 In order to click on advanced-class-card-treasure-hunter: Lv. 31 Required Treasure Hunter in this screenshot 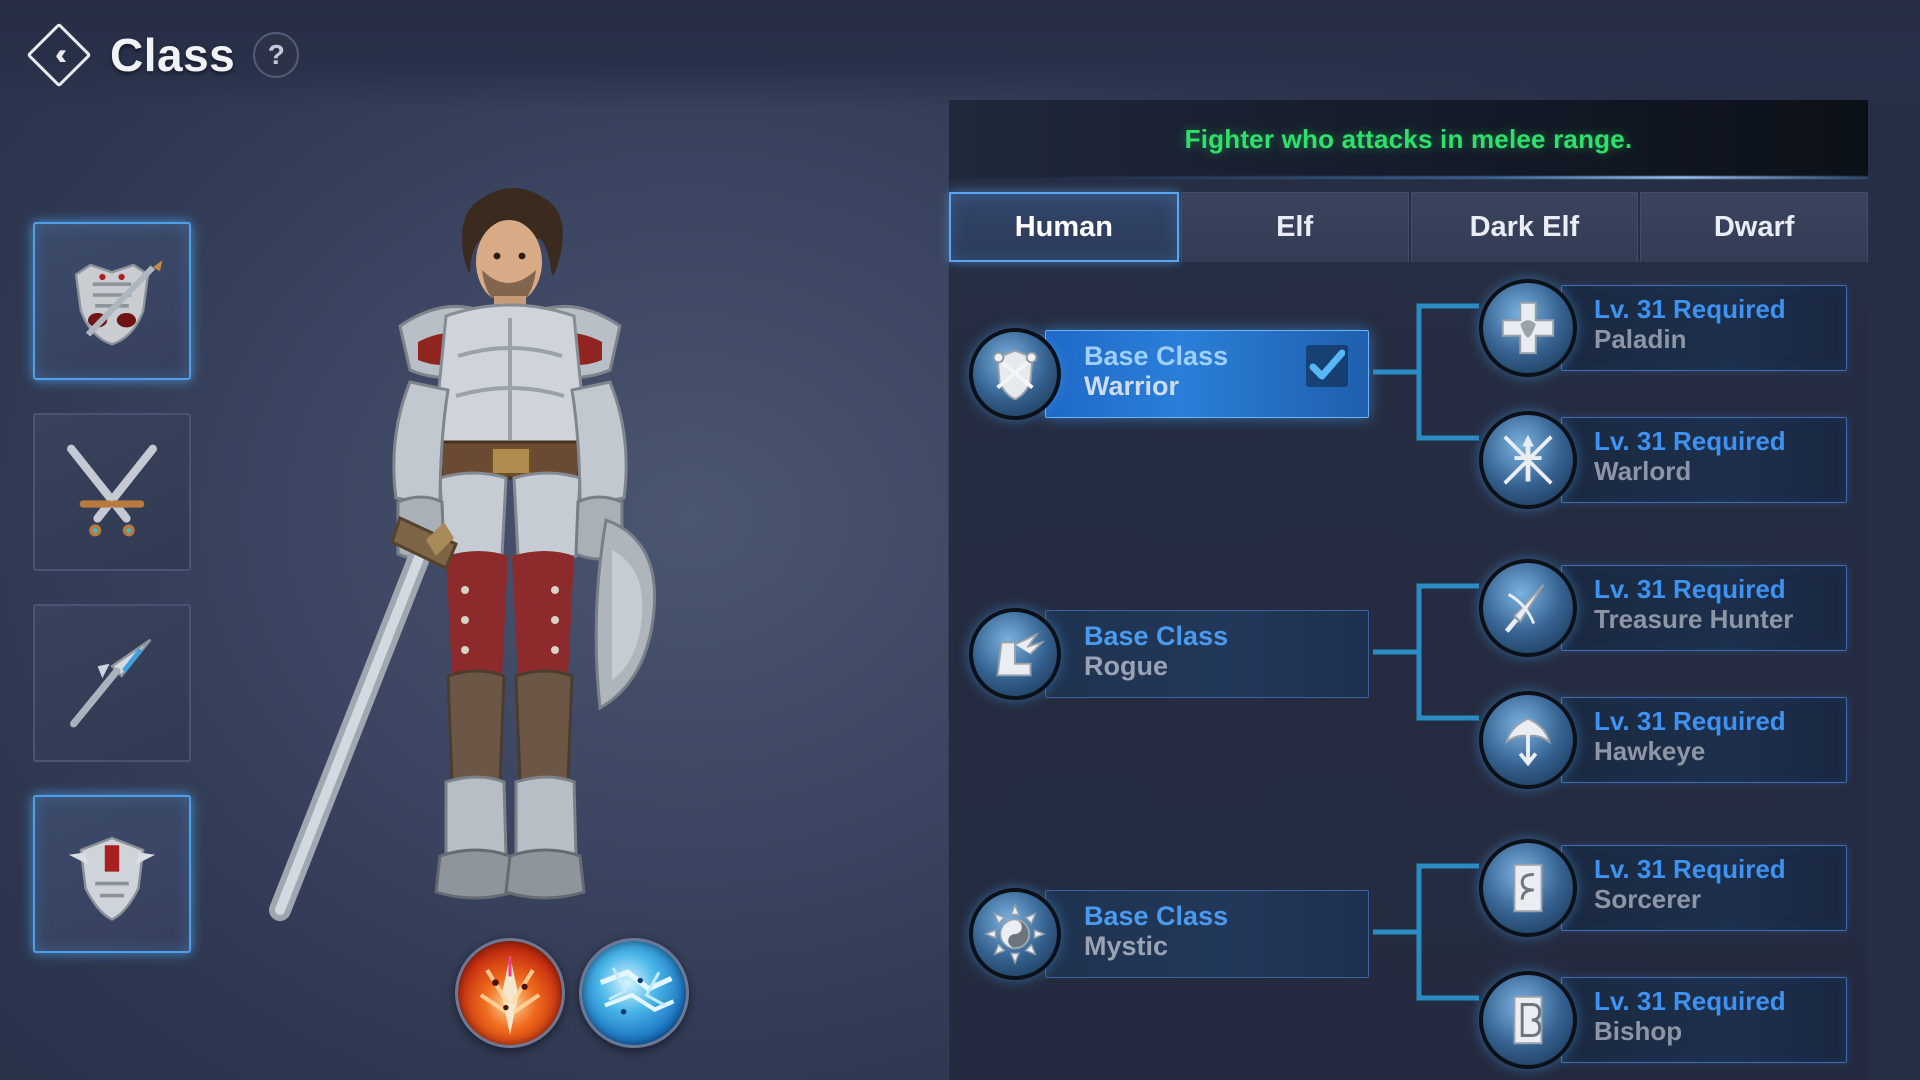, I will do `click(1704, 608)`.